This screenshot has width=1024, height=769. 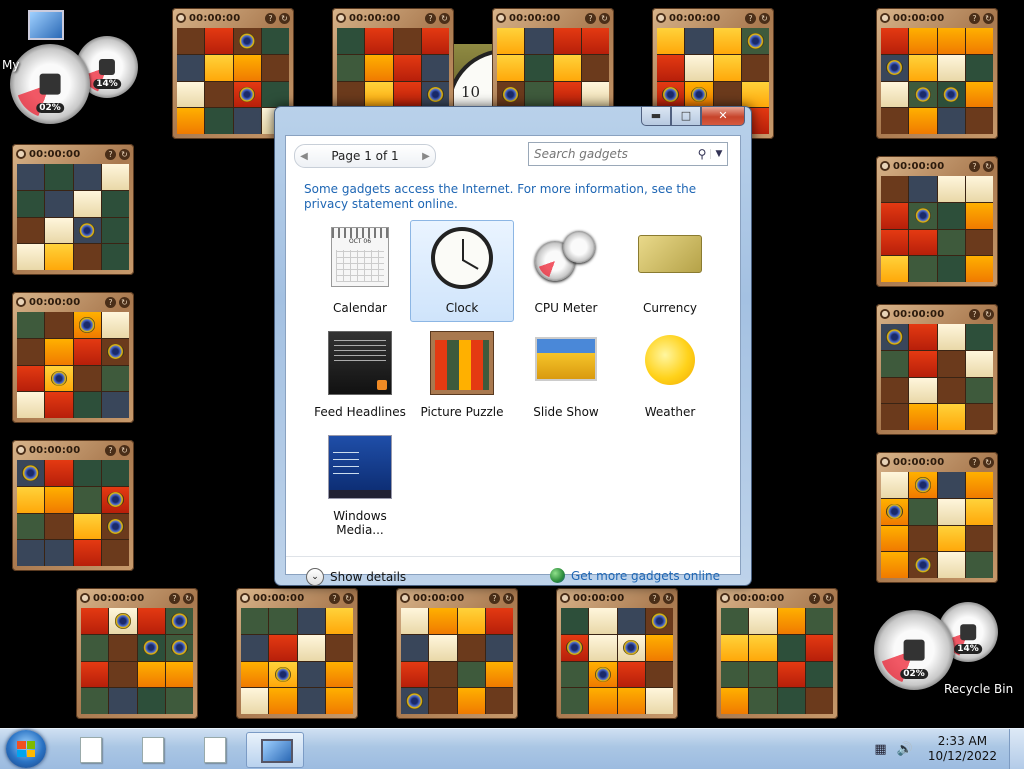 What do you see at coordinates (566, 375) in the screenshot?
I see `gadget-slide-show: Slide Show` at bounding box center [566, 375].